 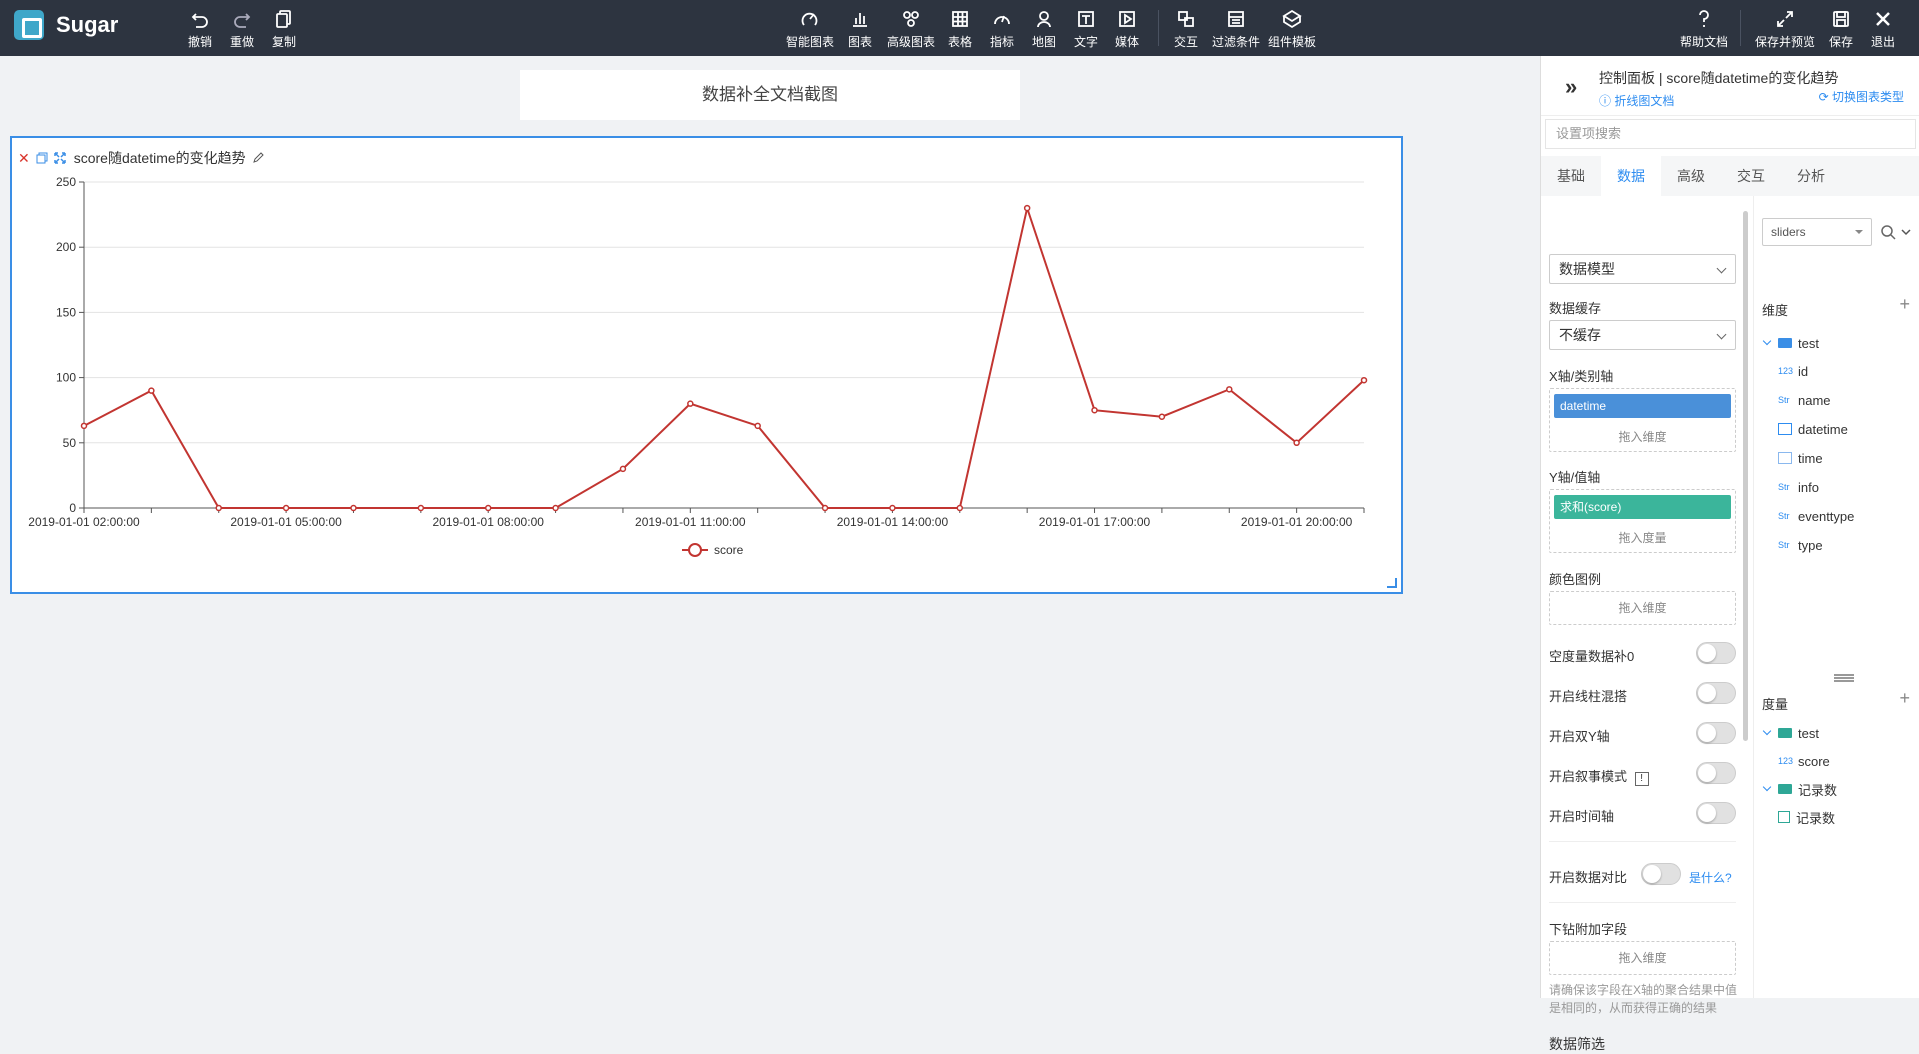 What do you see at coordinates (1784, 400) in the screenshot?
I see `string-type-icon: Str` at bounding box center [1784, 400].